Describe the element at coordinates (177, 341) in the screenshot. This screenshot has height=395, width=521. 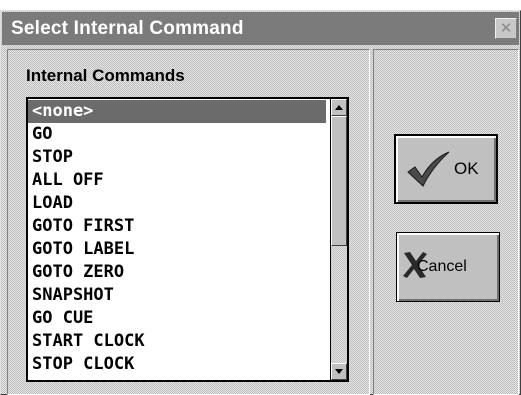
I see `list-item: START CLOCK` at that location.